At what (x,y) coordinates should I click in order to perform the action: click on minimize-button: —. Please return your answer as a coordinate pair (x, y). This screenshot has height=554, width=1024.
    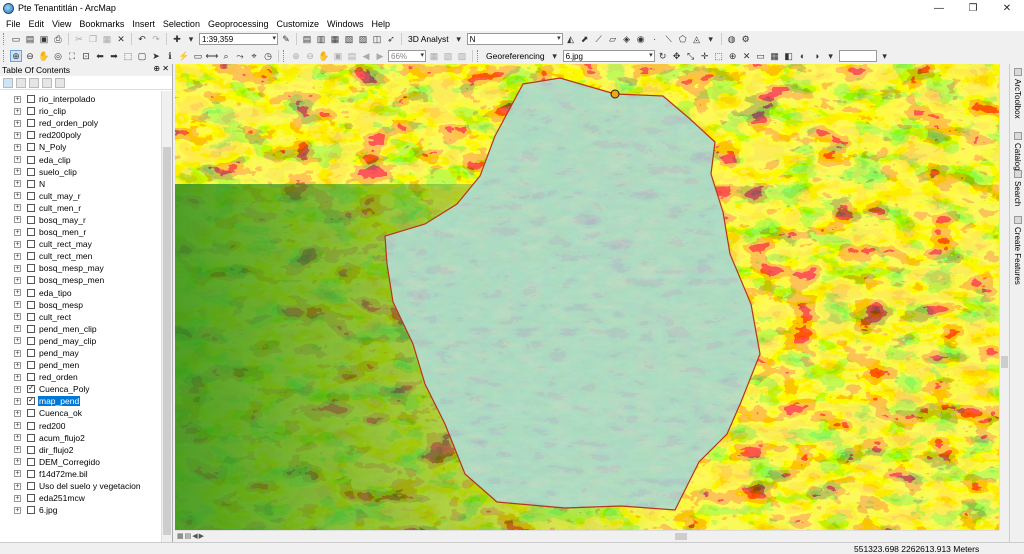
    Looking at the image, I should click on (939, 8).